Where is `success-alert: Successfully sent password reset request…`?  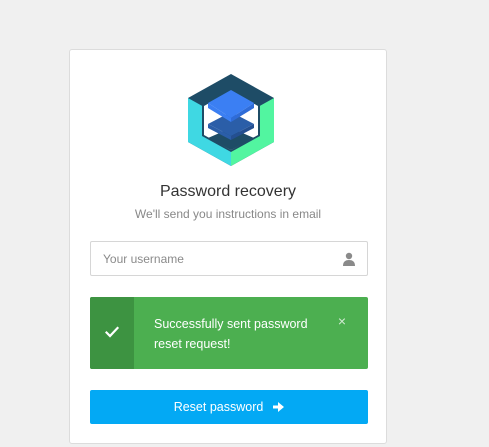 success-alert: Successfully sent password reset request… is located at coordinates (229, 333).